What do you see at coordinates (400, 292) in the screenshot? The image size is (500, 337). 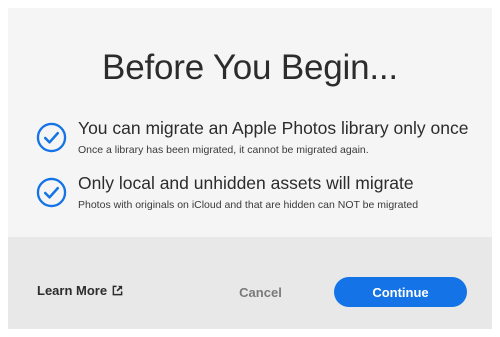 I see `continue-button: Continue` at bounding box center [400, 292].